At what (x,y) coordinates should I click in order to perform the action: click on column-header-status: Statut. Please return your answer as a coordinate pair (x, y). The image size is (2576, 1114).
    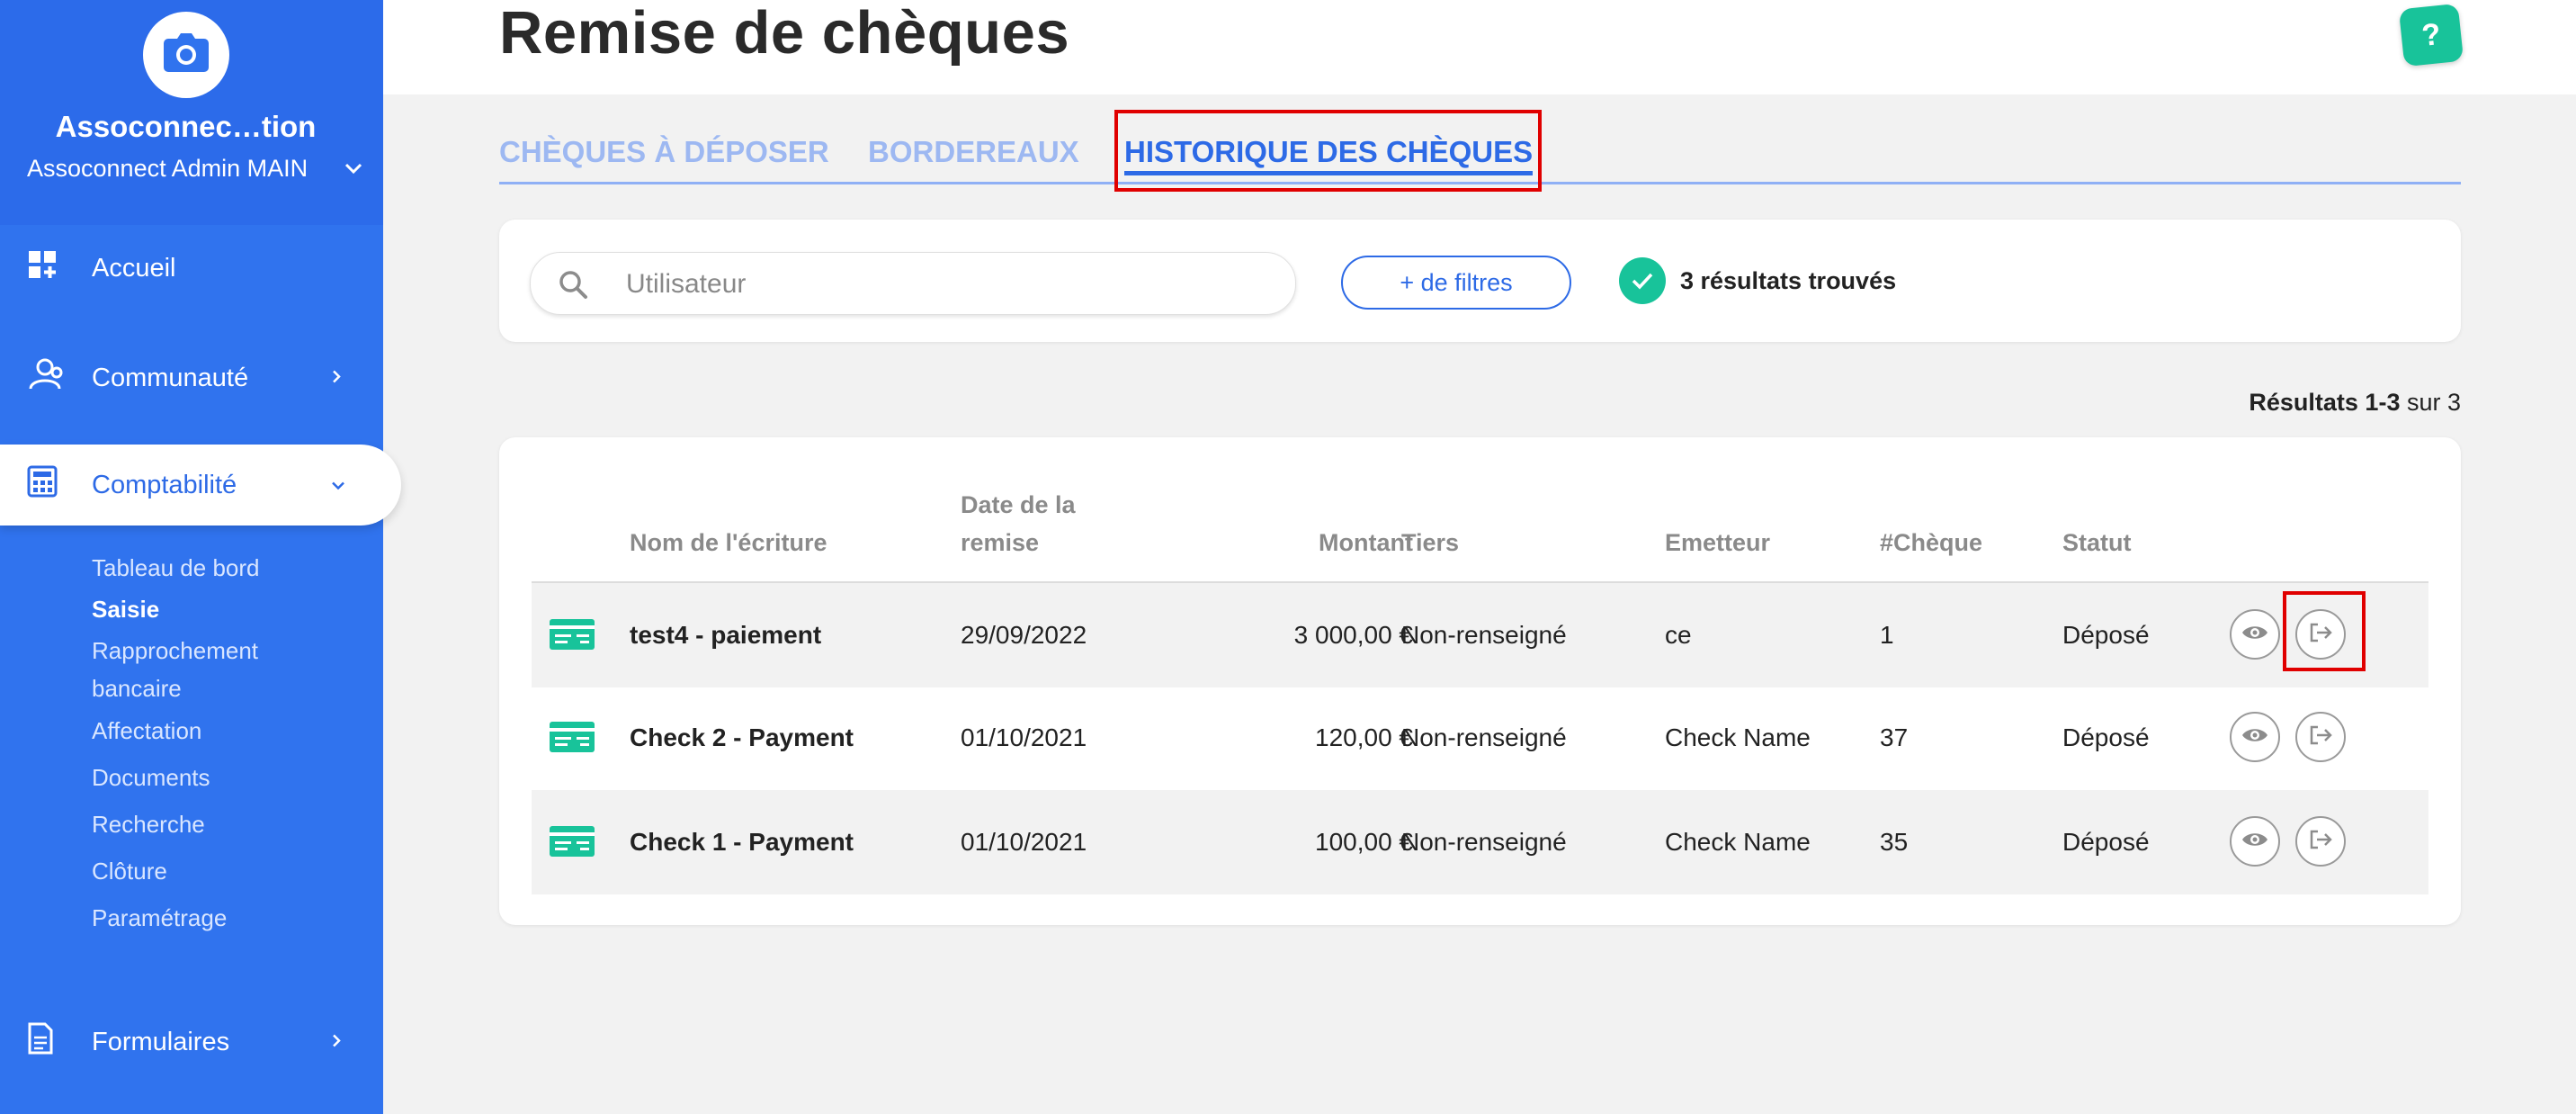
    Looking at the image, I should click on (2097, 542).